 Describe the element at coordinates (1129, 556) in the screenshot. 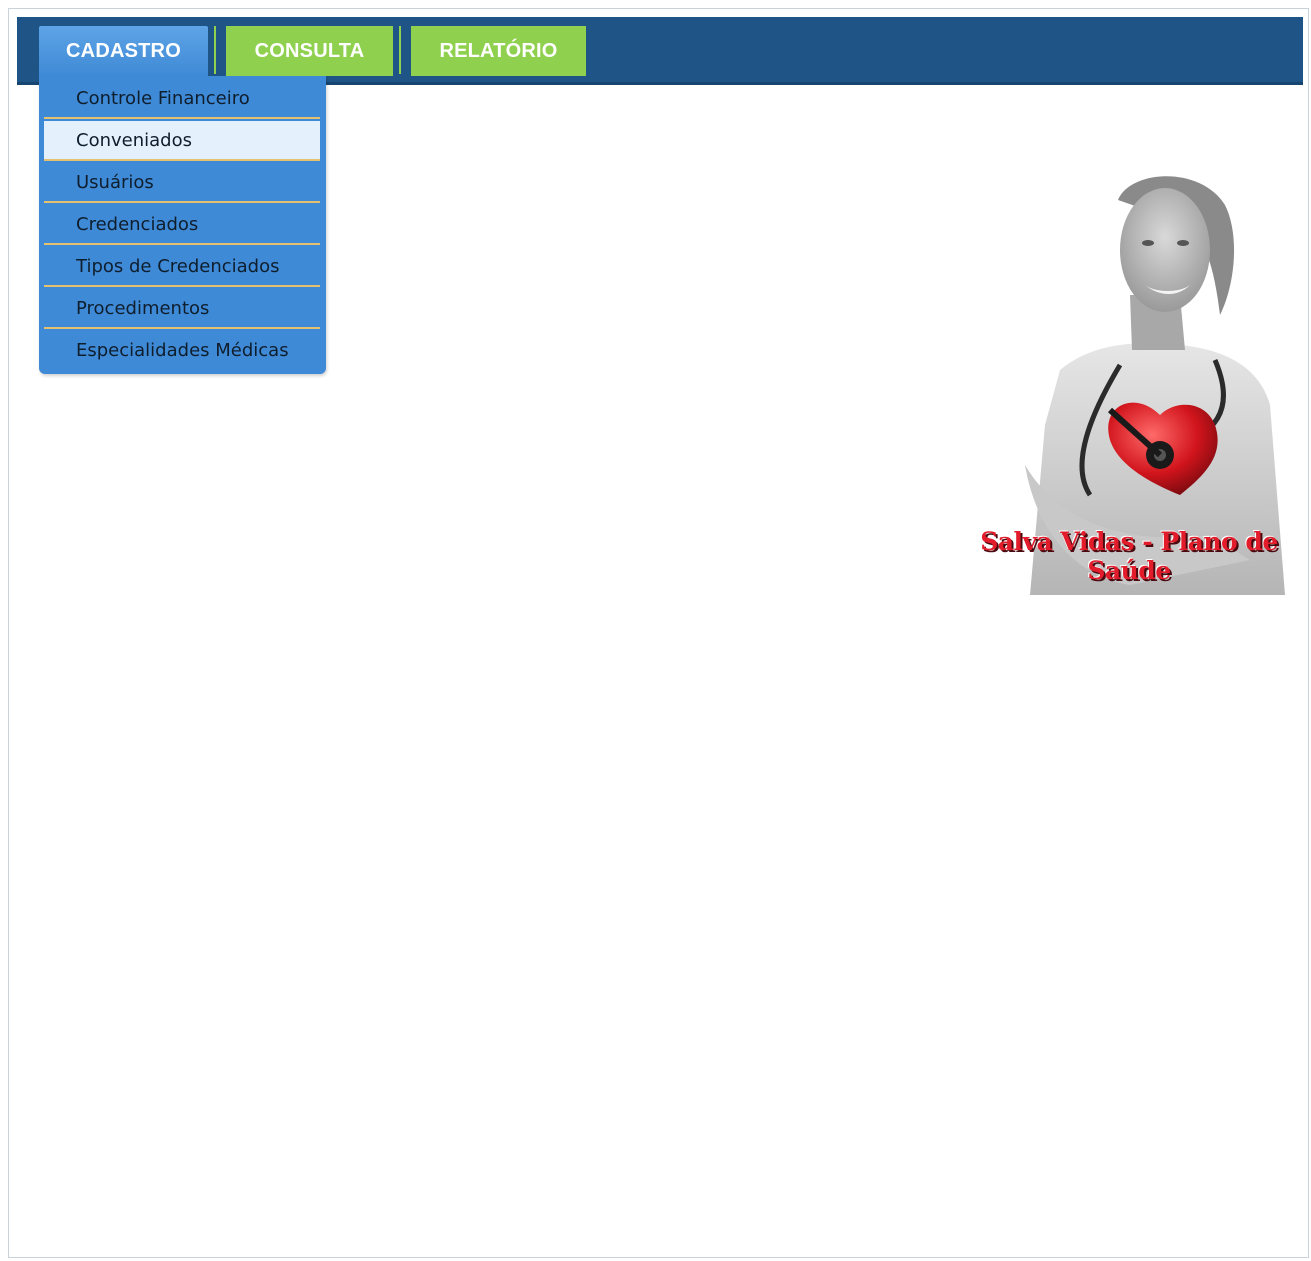

I see `brand-caption: Salva Vidas - Plano de Saúde` at that location.